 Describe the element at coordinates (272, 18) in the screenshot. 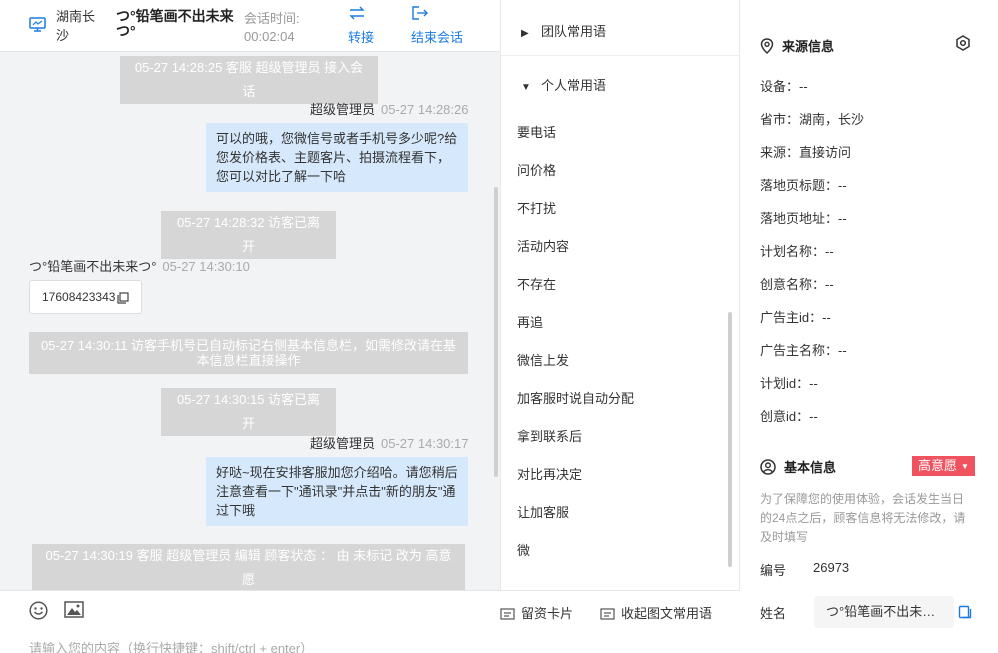

I see `session-time-label: 会话时间:` at that location.